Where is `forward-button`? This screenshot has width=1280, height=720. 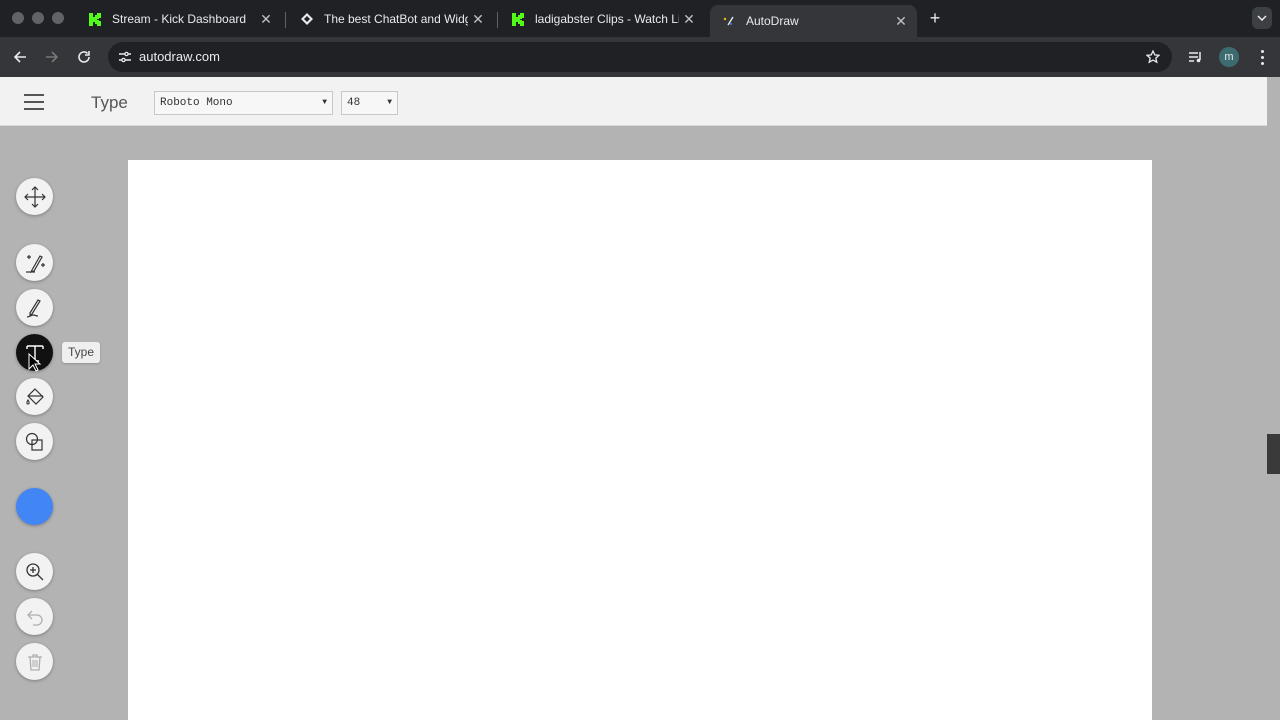
forward-button is located at coordinates (52, 57).